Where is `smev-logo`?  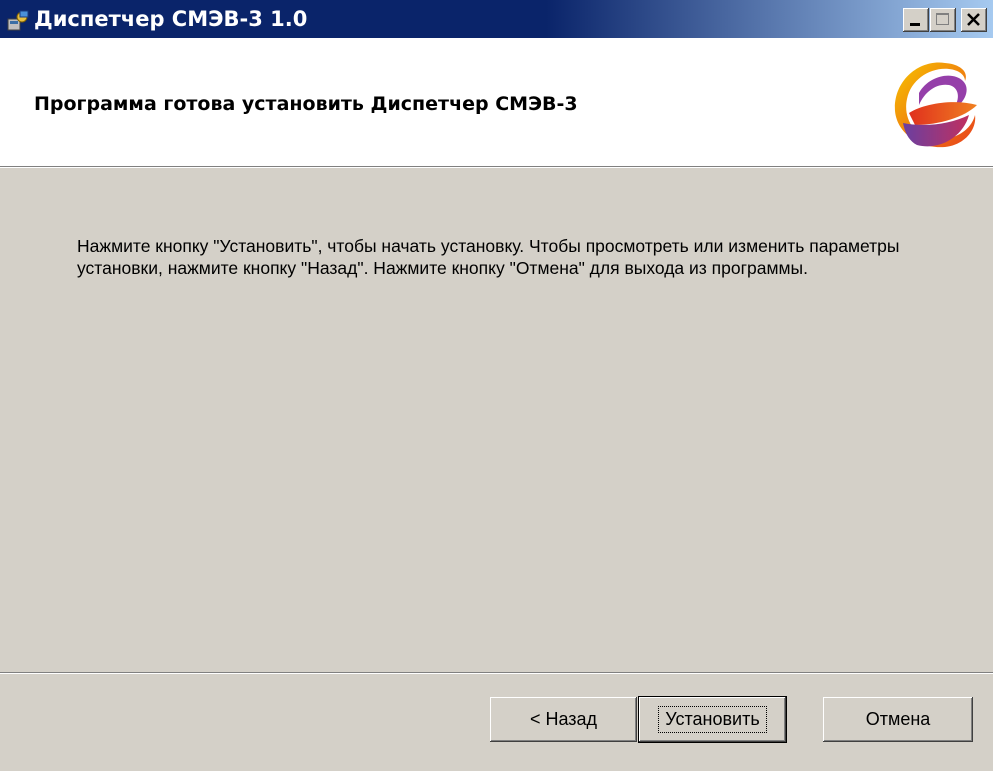 smev-logo is located at coordinates (931, 106).